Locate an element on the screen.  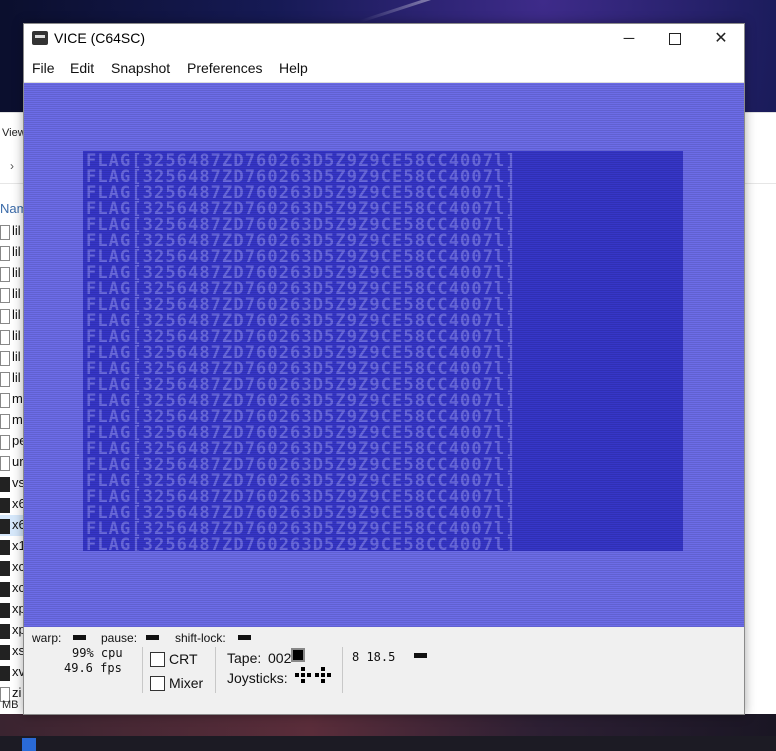
crt-checkbox is located at coordinates (157, 659).